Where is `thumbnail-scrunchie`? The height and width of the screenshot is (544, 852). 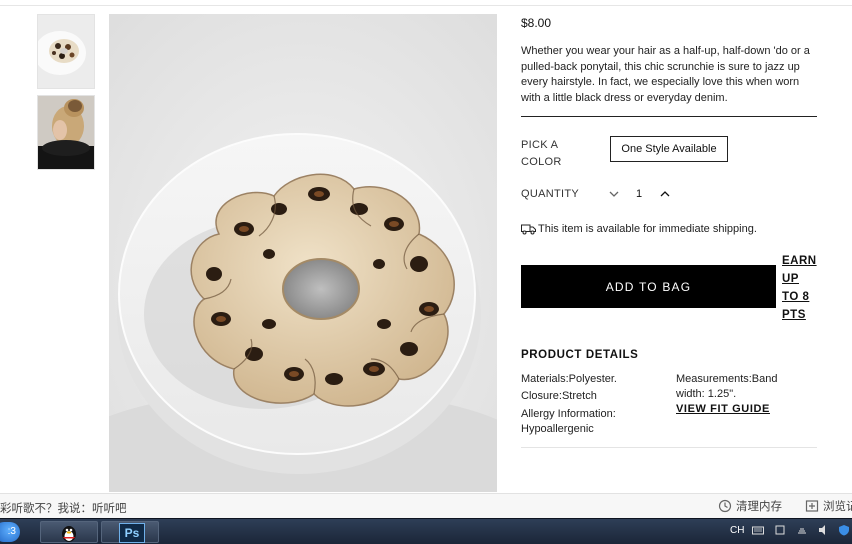
thumbnail-scrunchie is located at coordinates (66, 51).